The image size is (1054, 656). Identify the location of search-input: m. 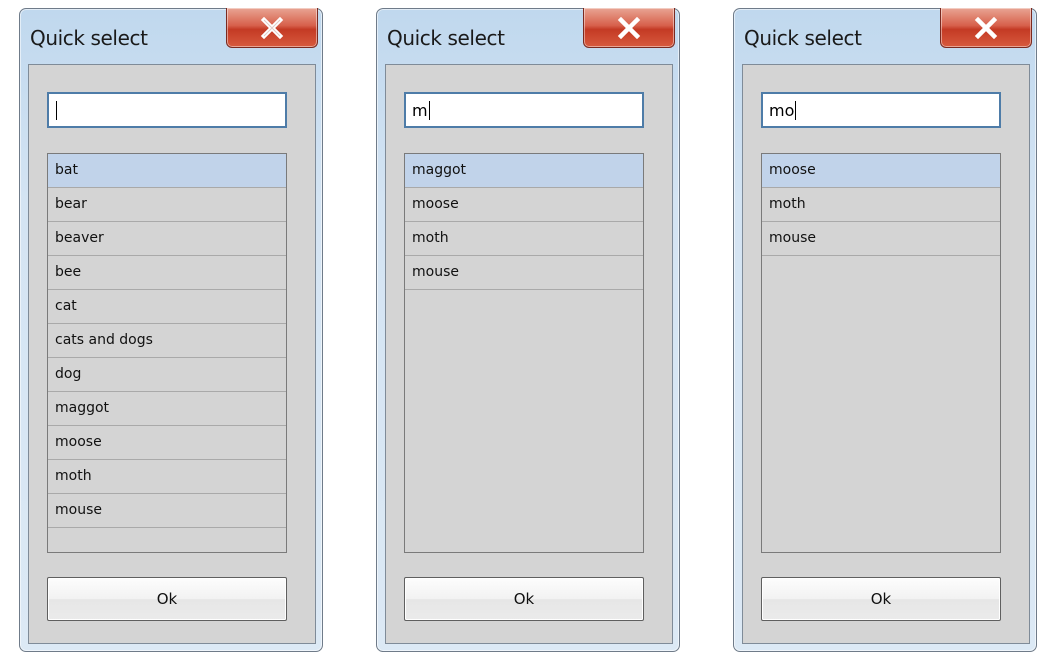
(524, 110).